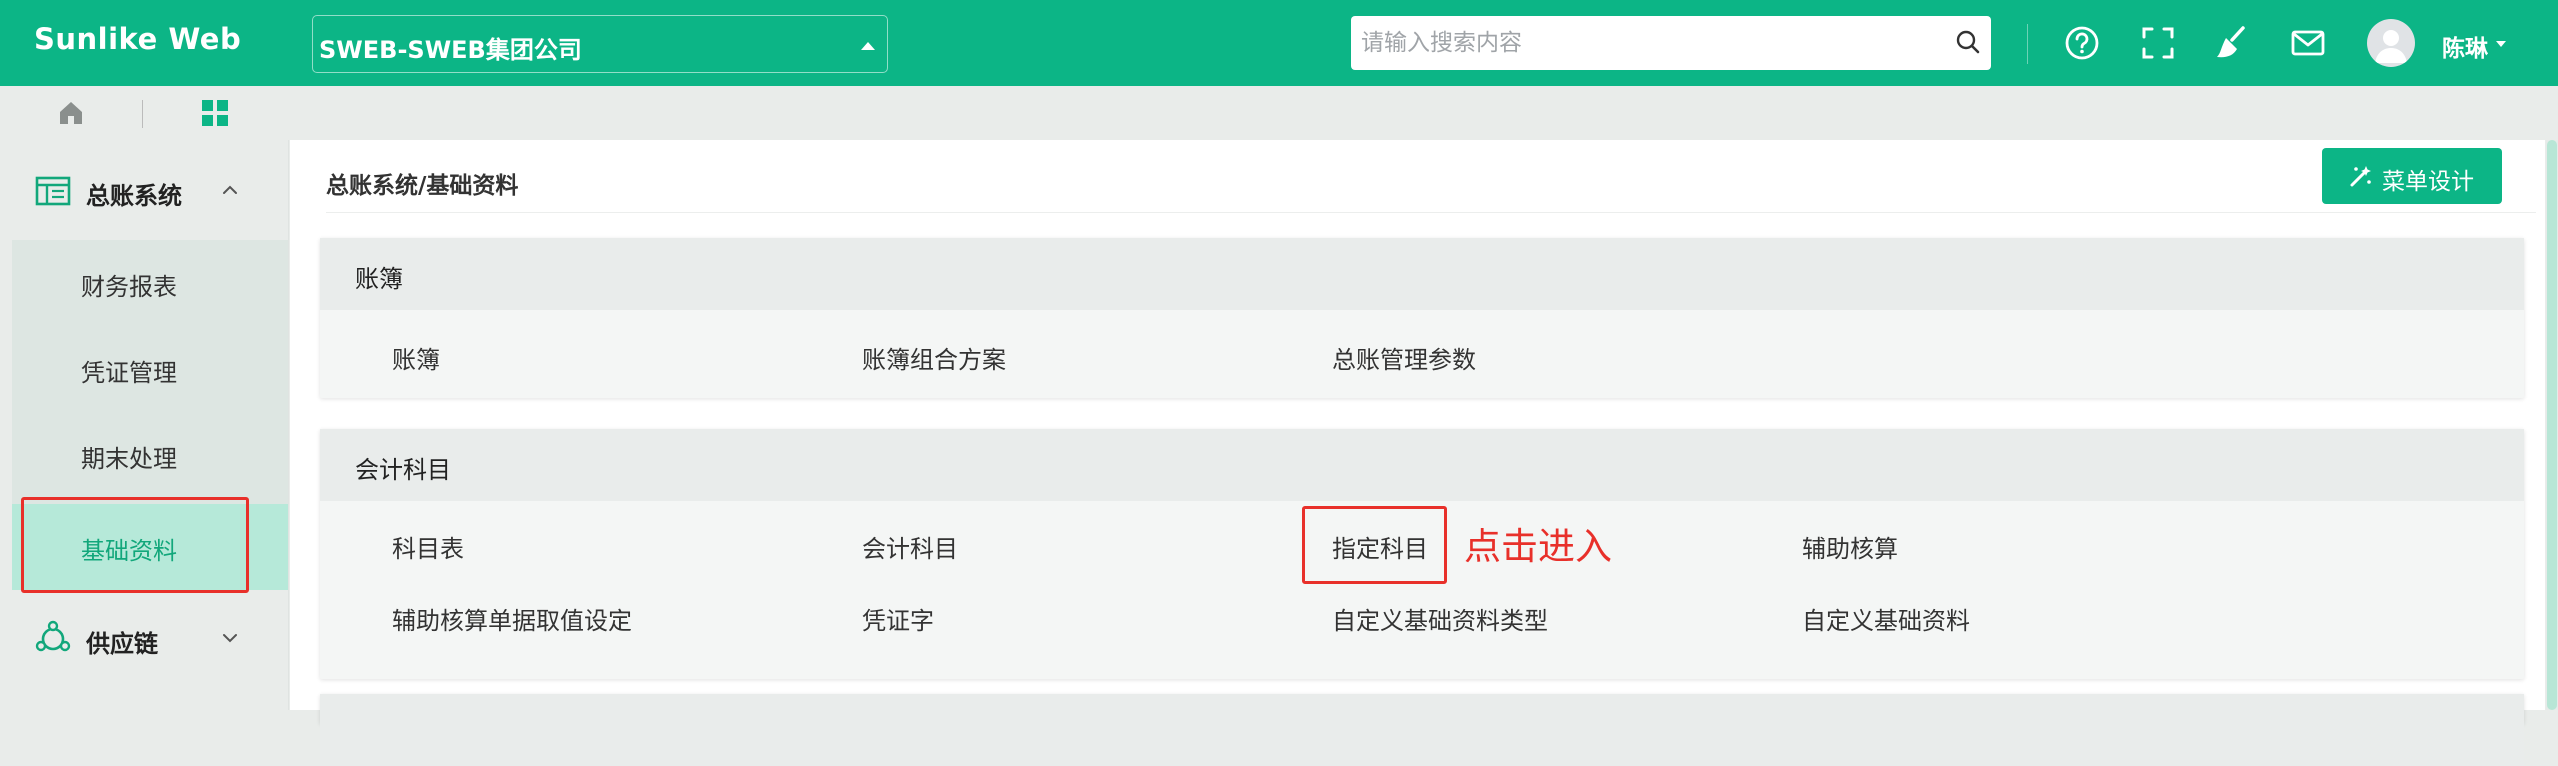 Image resolution: width=2558 pixels, height=766 pixels. I want to click on panel-title: 账簿, so click(379, 279).